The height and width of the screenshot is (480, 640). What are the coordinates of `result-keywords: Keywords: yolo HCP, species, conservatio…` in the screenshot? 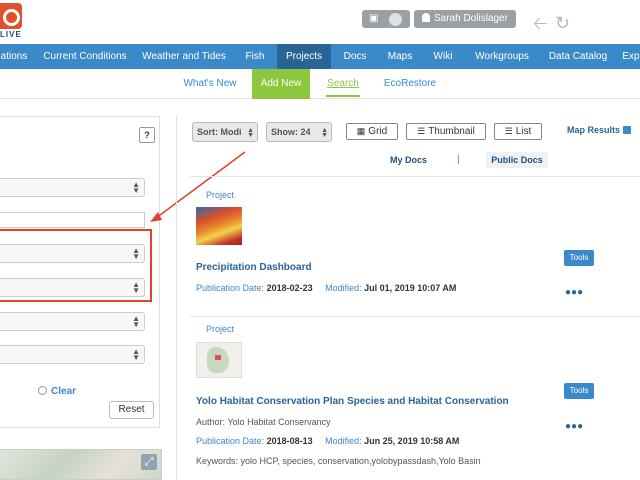 It's located at (338, 461).